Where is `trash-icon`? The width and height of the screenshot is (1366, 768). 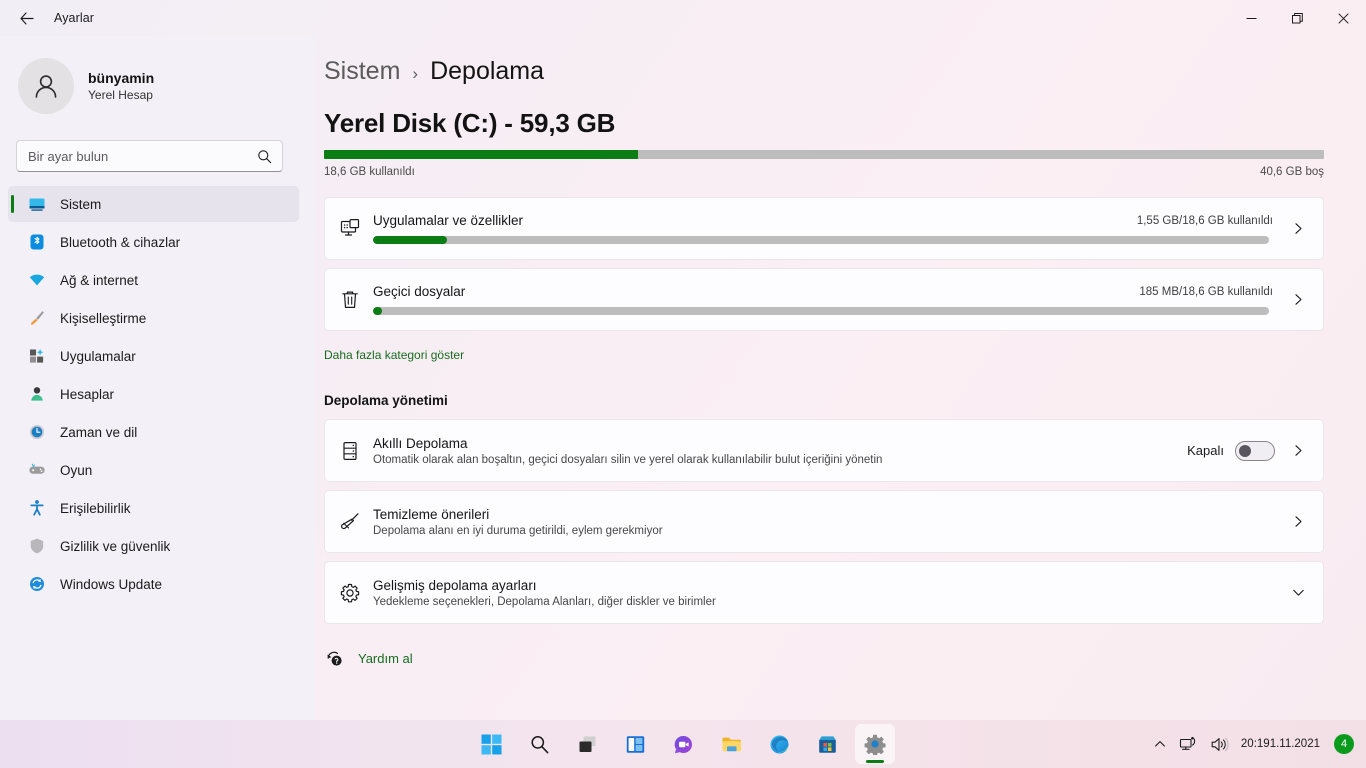
trash-icon is located at coordinates (356, 300).